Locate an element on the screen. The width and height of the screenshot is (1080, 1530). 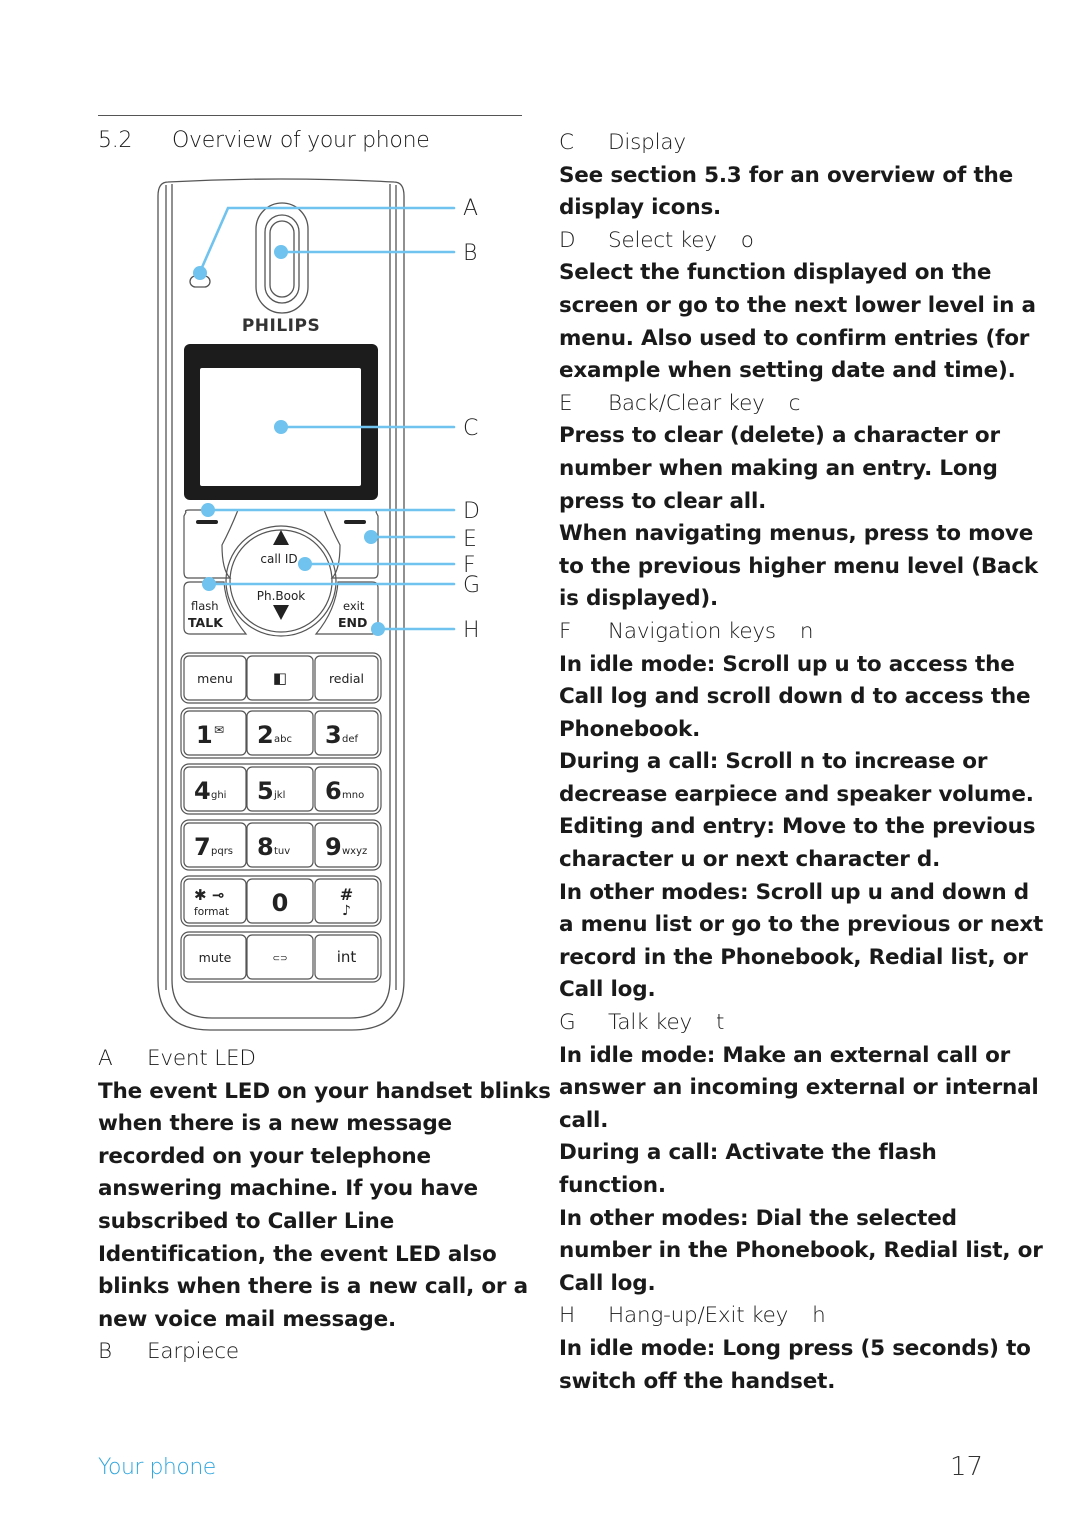
keypad-key-letters: wxyz is located at coordinates (354, 851).